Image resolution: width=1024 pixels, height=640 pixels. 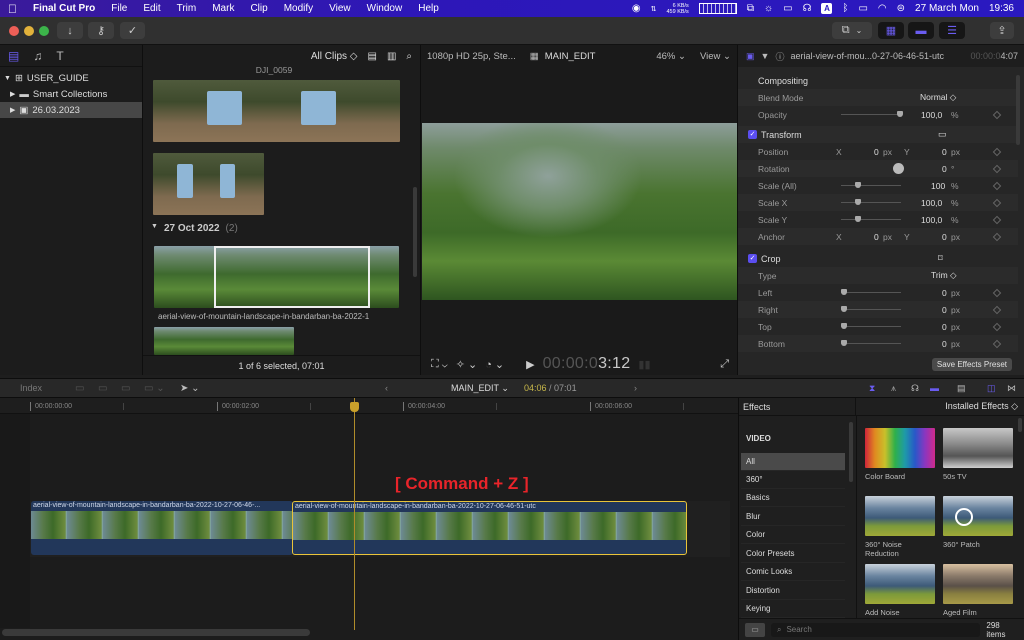 I want to click on append-clip-icon: ▭, so click(x=125, y=388).